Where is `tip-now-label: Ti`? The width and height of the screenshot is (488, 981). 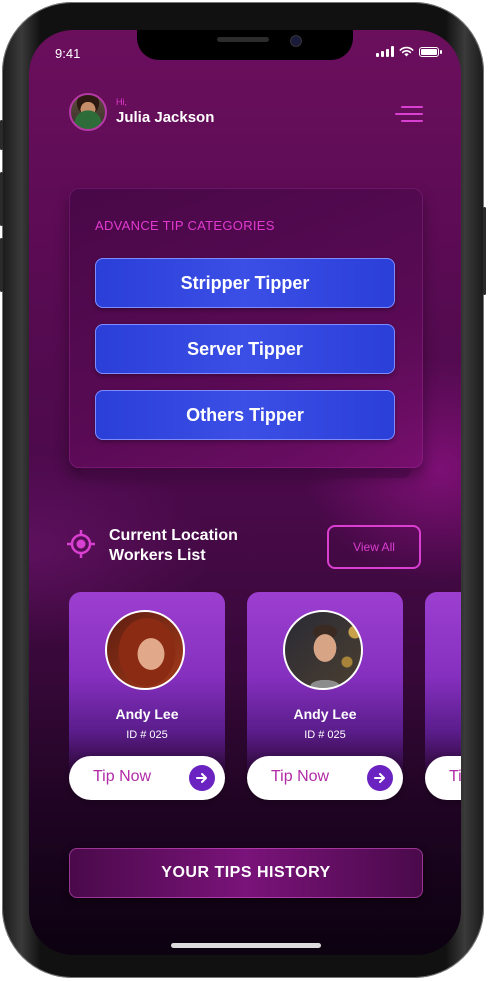
tip-now-label: Ti is located at coordinates (455, 776).